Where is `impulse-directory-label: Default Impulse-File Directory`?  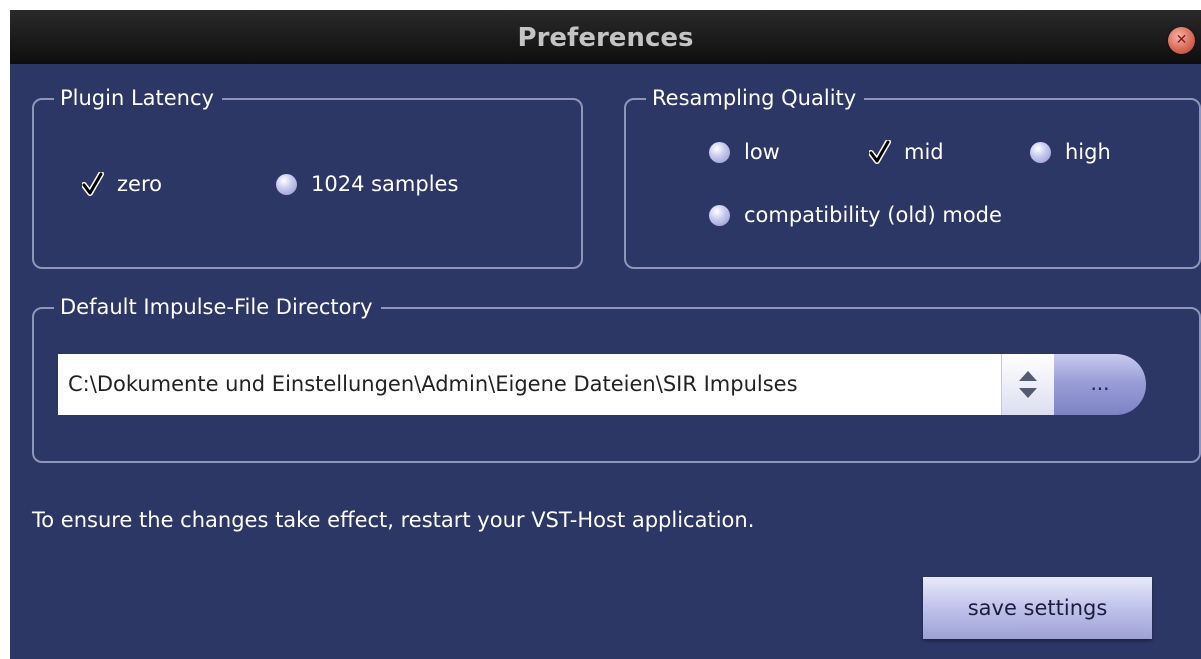 impulse-directory-label: Default Impulse-File Directory is located at coordinates (217, 307).